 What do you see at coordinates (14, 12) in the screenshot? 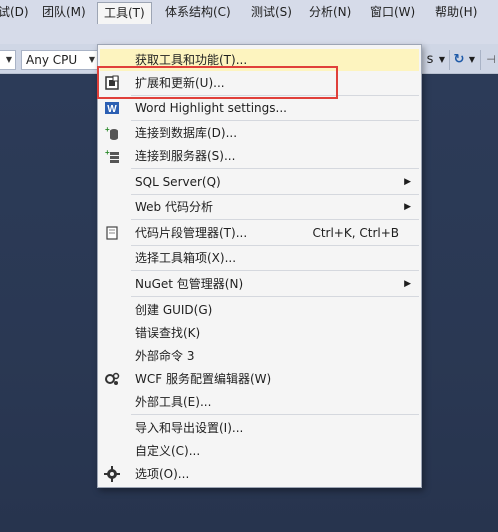
I see `menu-debug: 试(D)` at bounding box center [14, 12].